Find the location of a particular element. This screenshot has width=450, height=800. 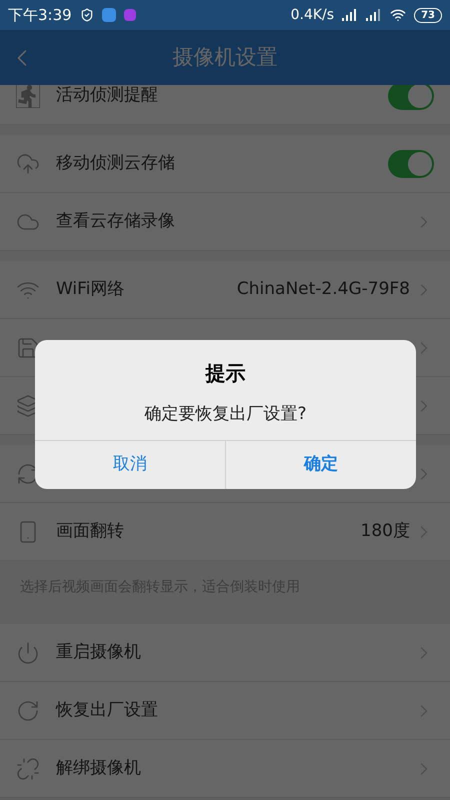

setting-label: 活动侦测提醒 is located at coordinates (107, 96).